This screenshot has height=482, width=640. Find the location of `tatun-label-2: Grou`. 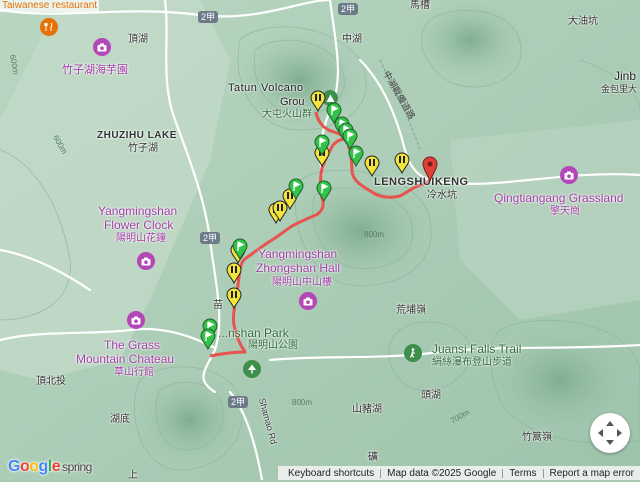

tatun-label-2: Grou is located at coordinates (292, 102).